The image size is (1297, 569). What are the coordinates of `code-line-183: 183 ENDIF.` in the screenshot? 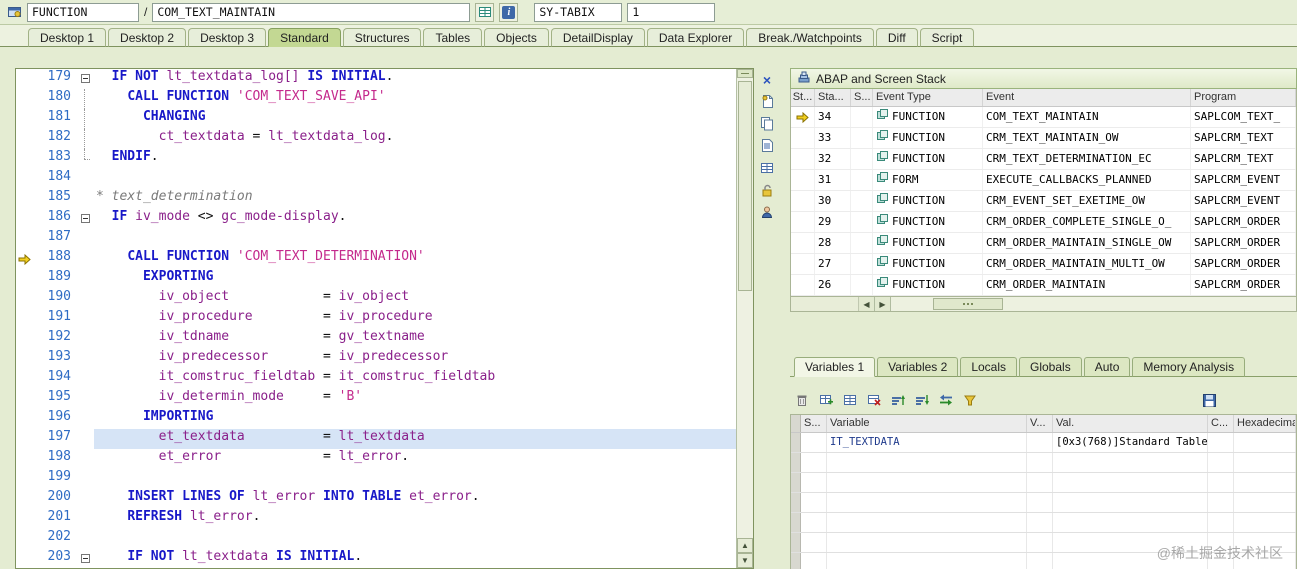 It's located at (376, 159).